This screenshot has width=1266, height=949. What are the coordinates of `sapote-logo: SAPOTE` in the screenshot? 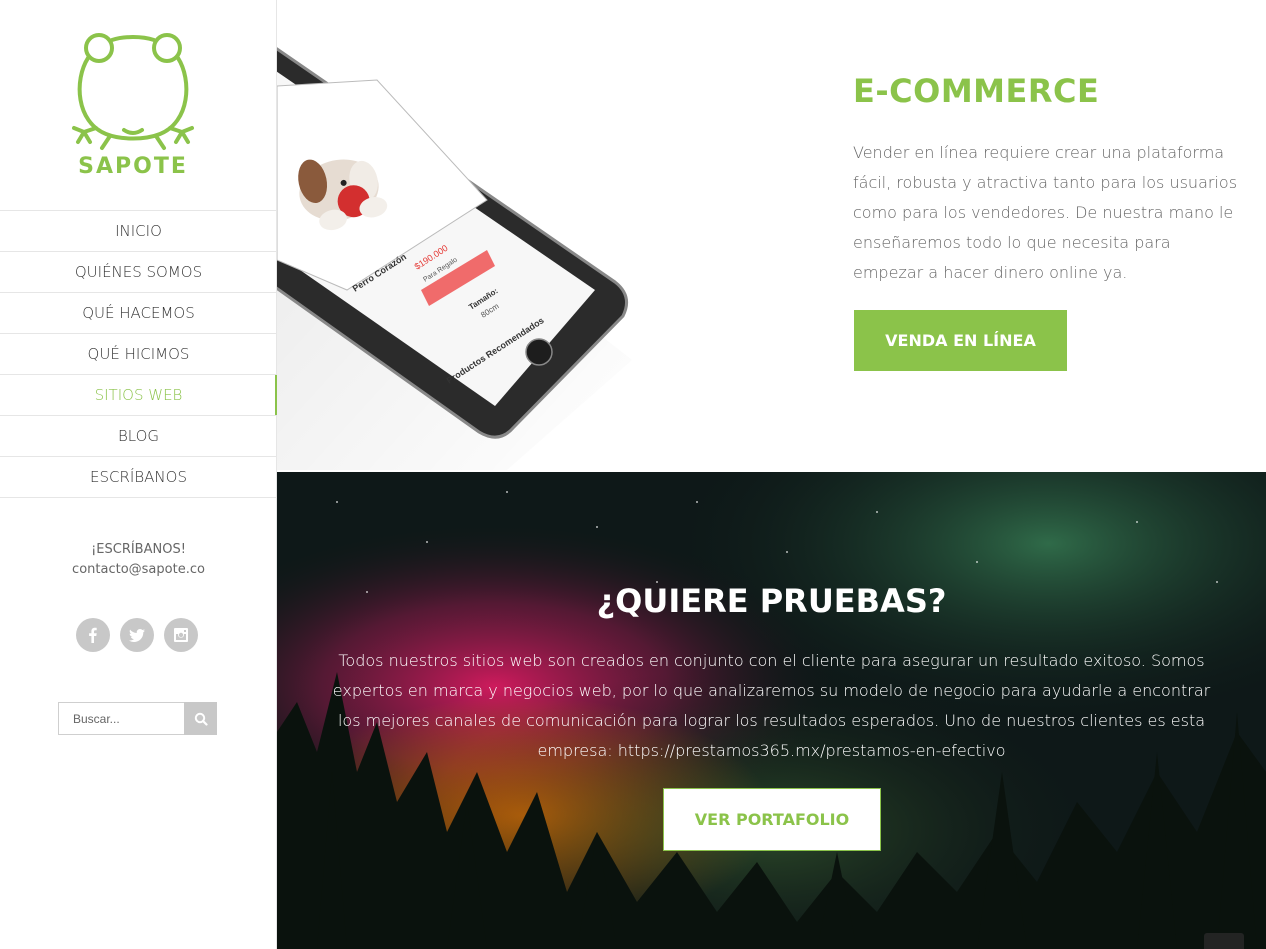 It's located at (133, 106).